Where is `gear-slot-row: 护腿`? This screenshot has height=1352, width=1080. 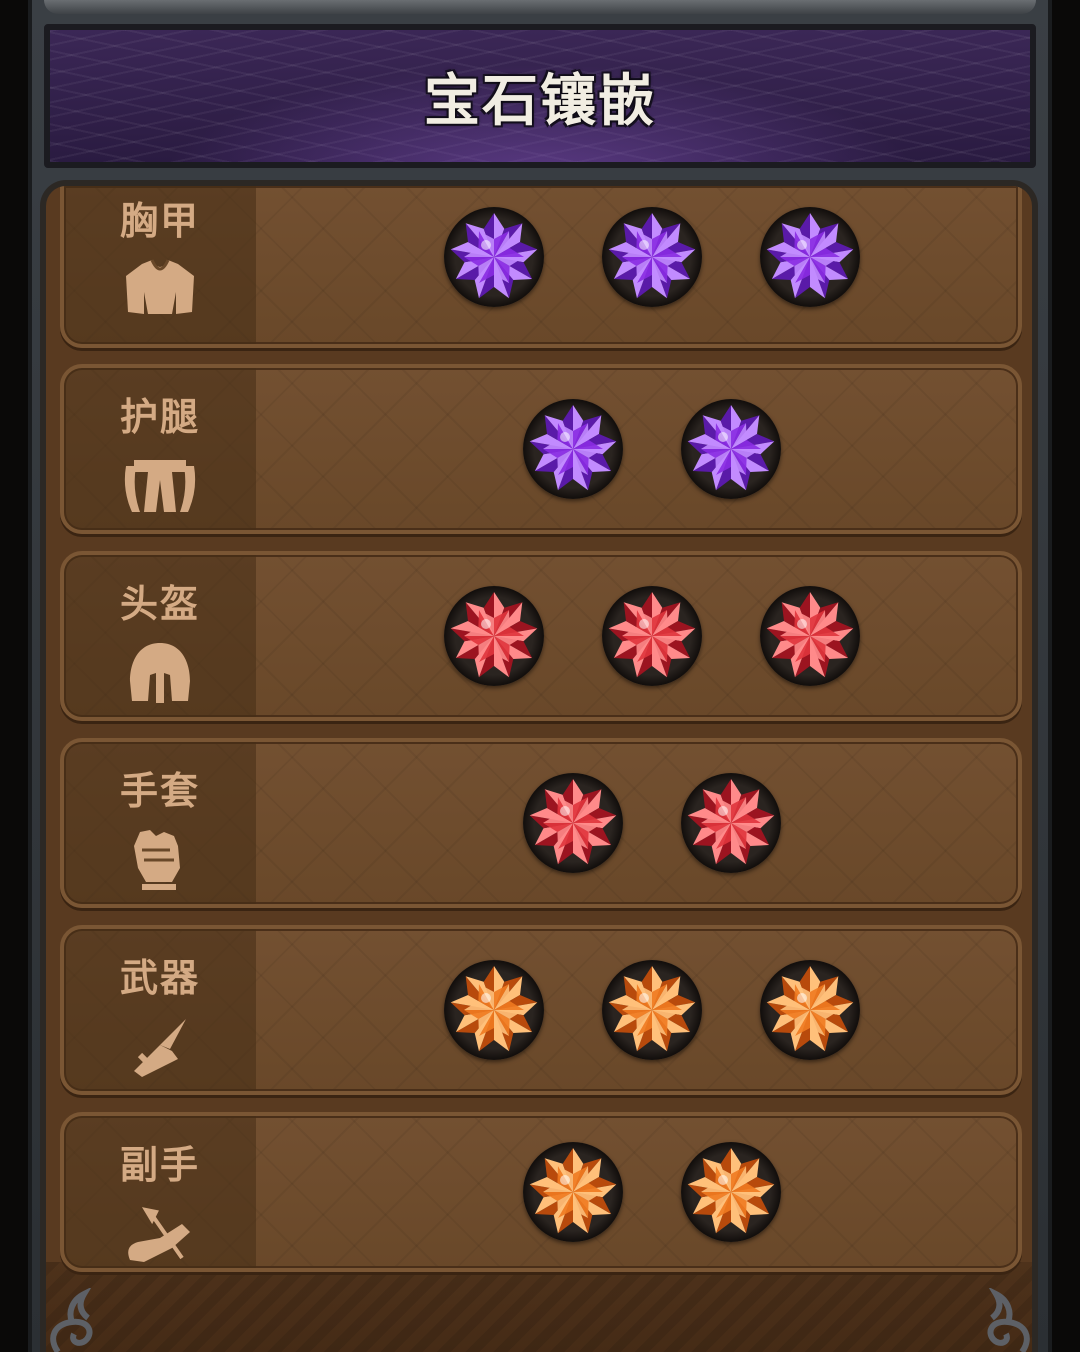
gear-slot-row: 护腿 is located at coordinates (541, 449).